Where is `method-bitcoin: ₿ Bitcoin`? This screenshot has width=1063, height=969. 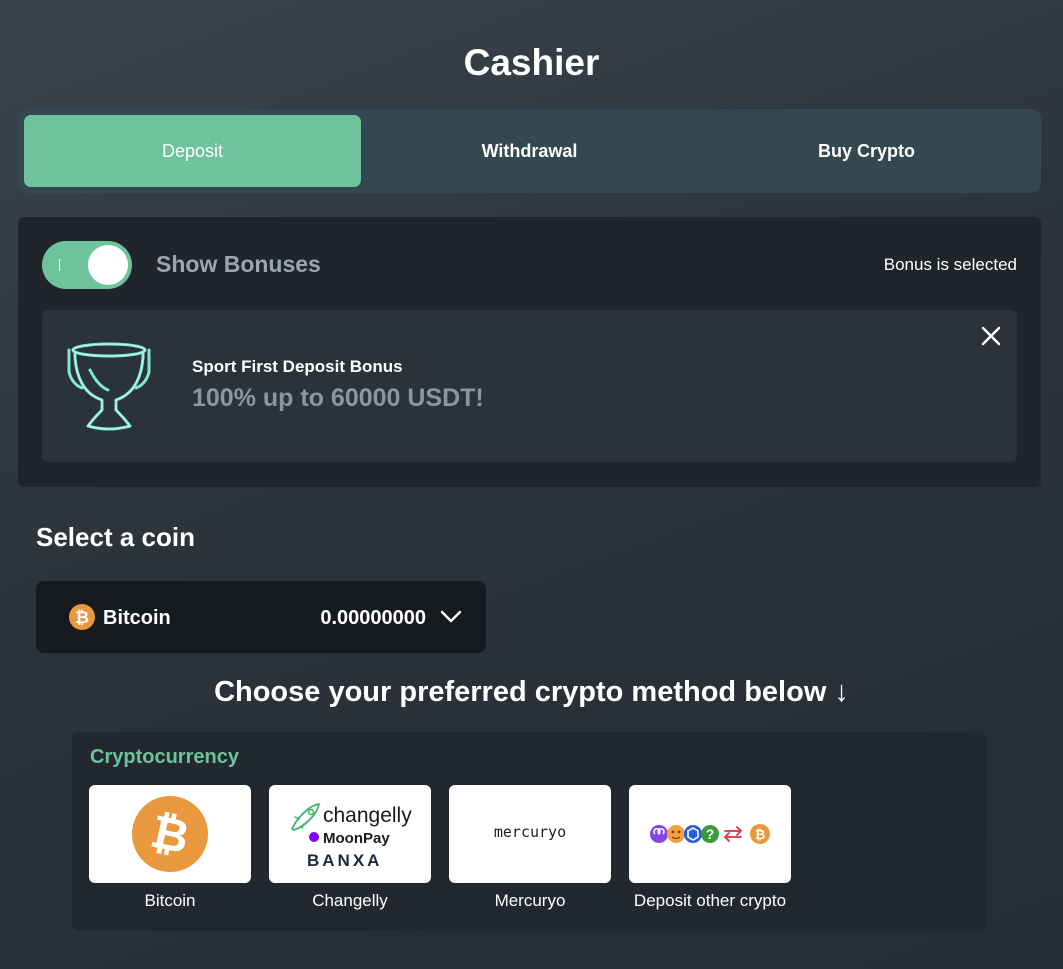 method-bitcoin: ₿ Bitcoin is located at coordinates (170, 848).